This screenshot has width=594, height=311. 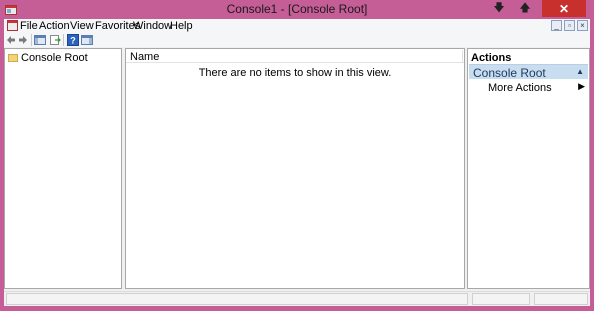 What do you see at coordinates (11, 40) in the screenshot?
I see `back-arrow-icon` at bounding box center [11, 40].